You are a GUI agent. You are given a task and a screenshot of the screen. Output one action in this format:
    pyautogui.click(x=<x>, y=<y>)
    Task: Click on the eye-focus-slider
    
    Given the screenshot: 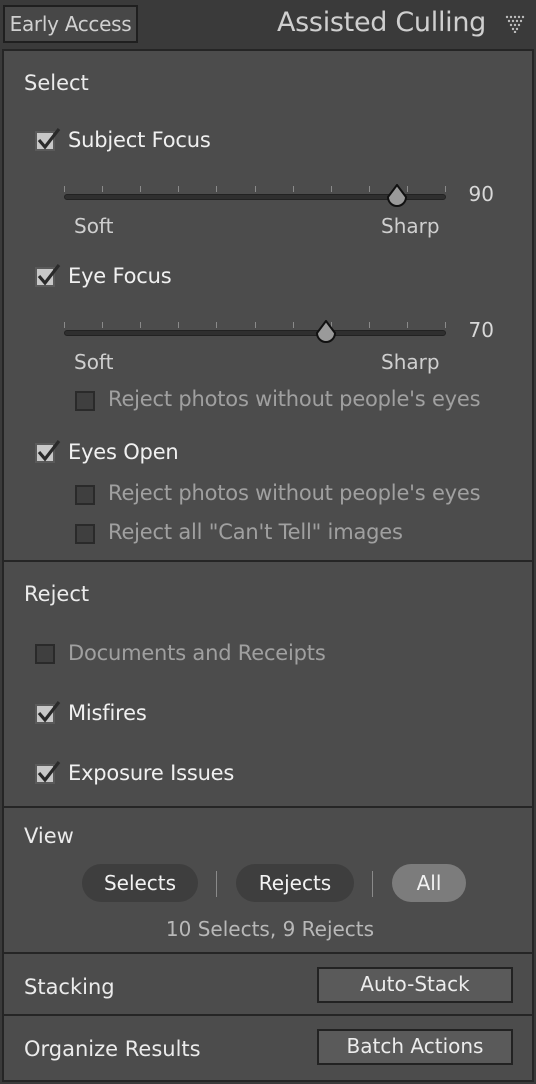 What is the action you would take?
    pyautogui.click(x=255, y=333)
    